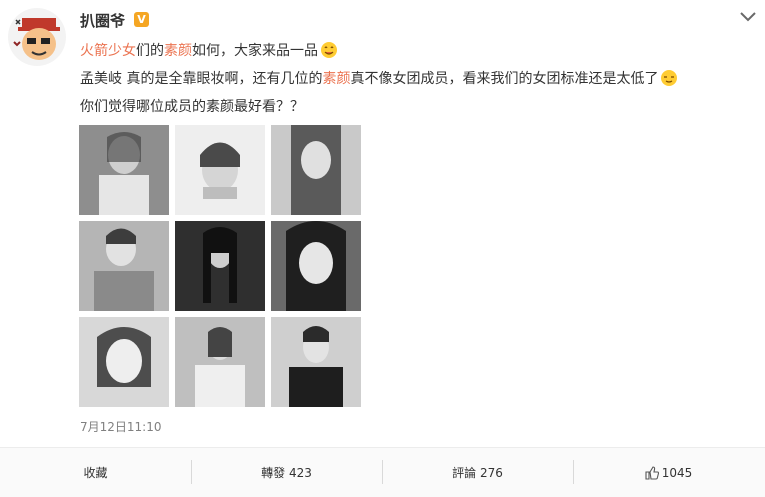 This screenshot has height=497, width=765. What do you see at coordinates (108, 51) in the screenshot?
I see `hashtag-link: 火箭少女` at bounding box center [108, 51].